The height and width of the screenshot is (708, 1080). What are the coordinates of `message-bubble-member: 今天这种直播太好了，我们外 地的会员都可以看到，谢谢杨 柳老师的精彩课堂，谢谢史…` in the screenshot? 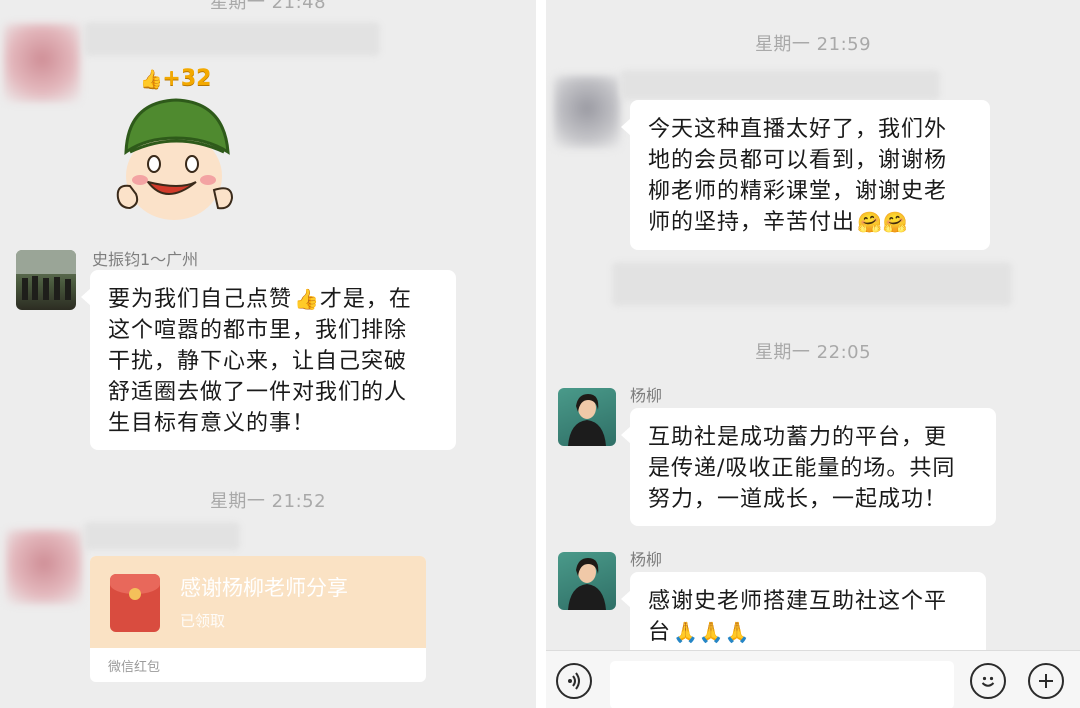 It's located at (805, 175).